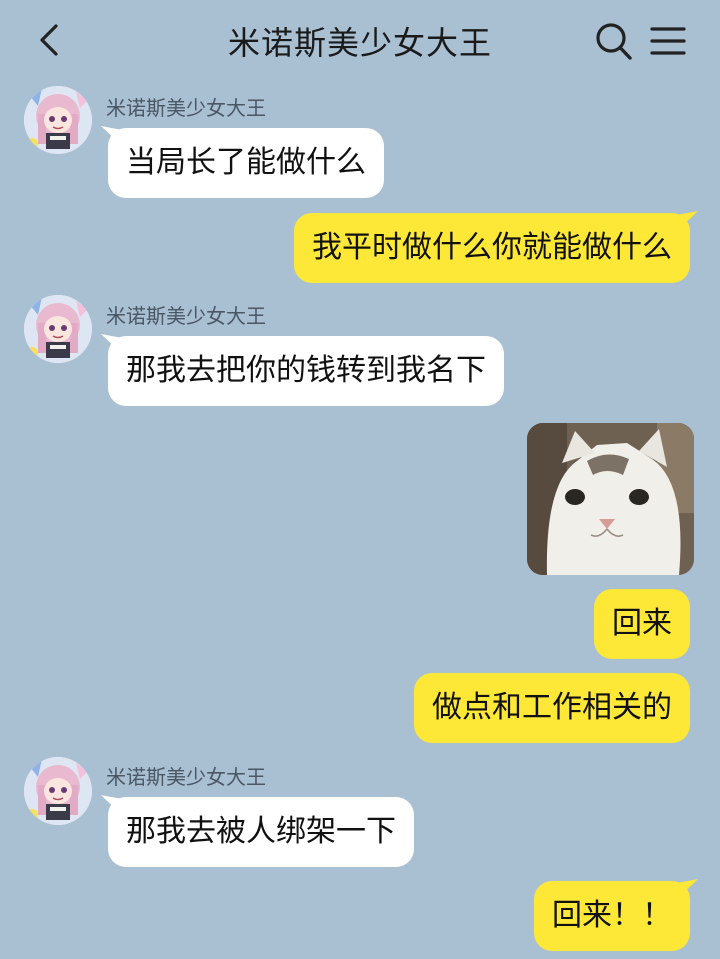 The width and height of the screenshot is (720, 959). What do you see at coordinates (552, 708) in the screenshot?
I see `message-bubble-outgoing: 做点和工作相关的` at bounding box center [552, 708].